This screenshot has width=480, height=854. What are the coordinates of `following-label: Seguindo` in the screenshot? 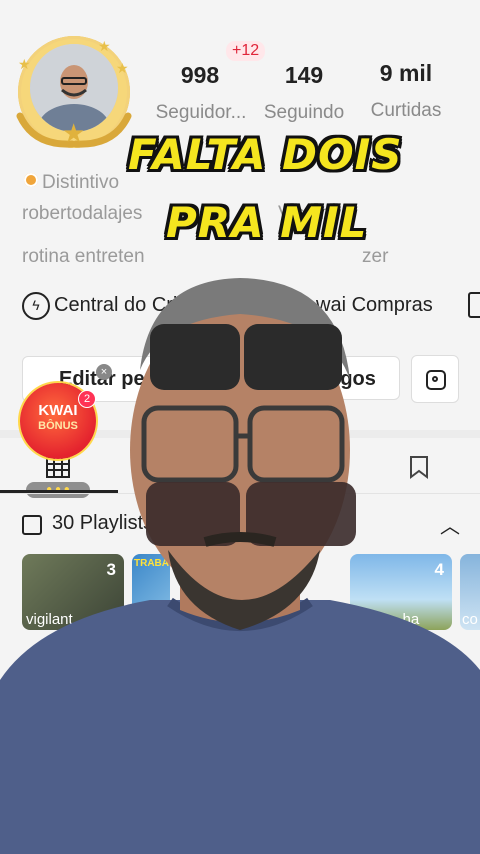 It's located at (304, 112).